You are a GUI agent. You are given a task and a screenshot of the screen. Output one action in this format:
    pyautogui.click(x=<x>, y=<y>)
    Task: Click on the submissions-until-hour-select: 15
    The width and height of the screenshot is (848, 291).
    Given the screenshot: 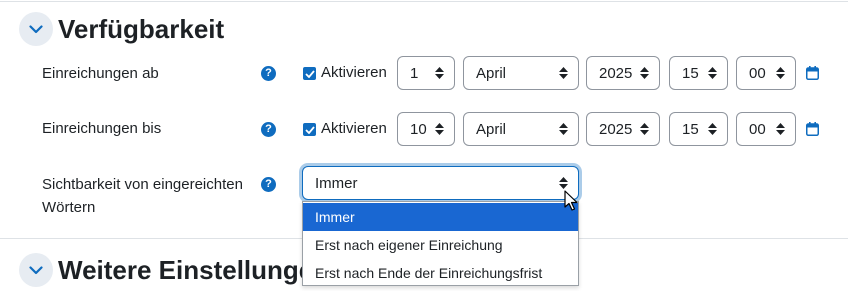 What is the action you would take?
    pyautogui.click(x=698, y=129)
    